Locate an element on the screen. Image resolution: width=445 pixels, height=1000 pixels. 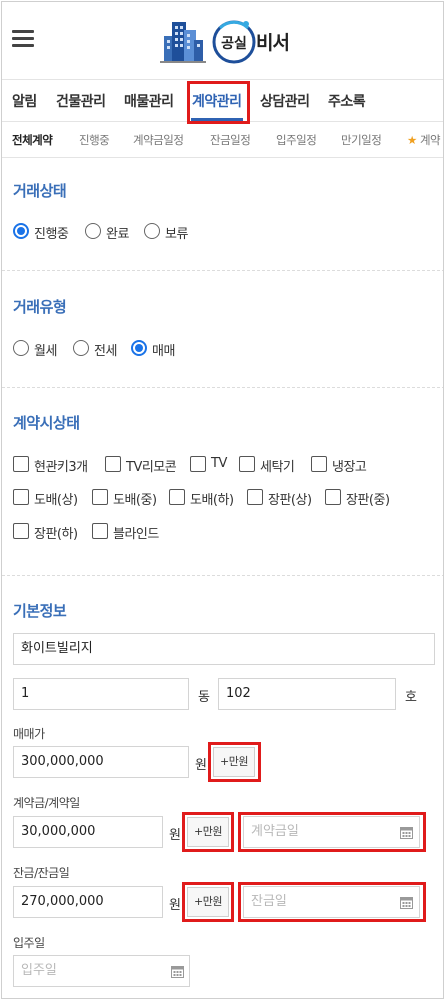
move-in-date-input: 입주일 is located at coordinates (101, 971).